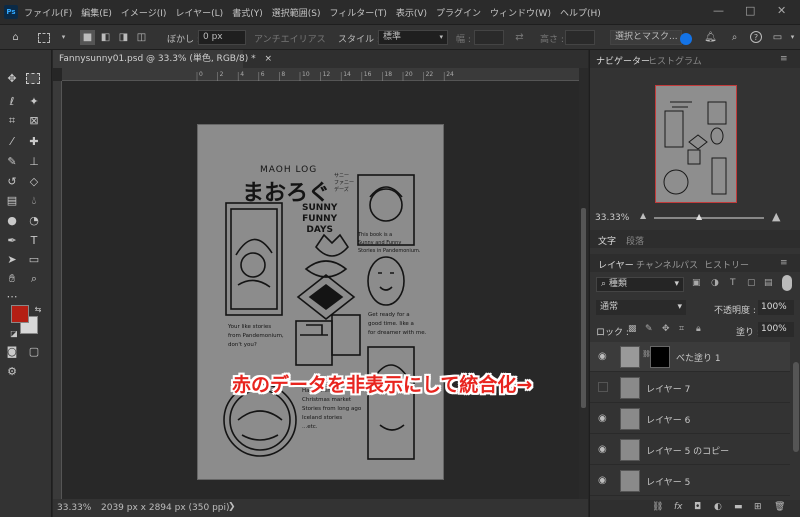  I want to click on tab-character: 文字, so click(607, 240).